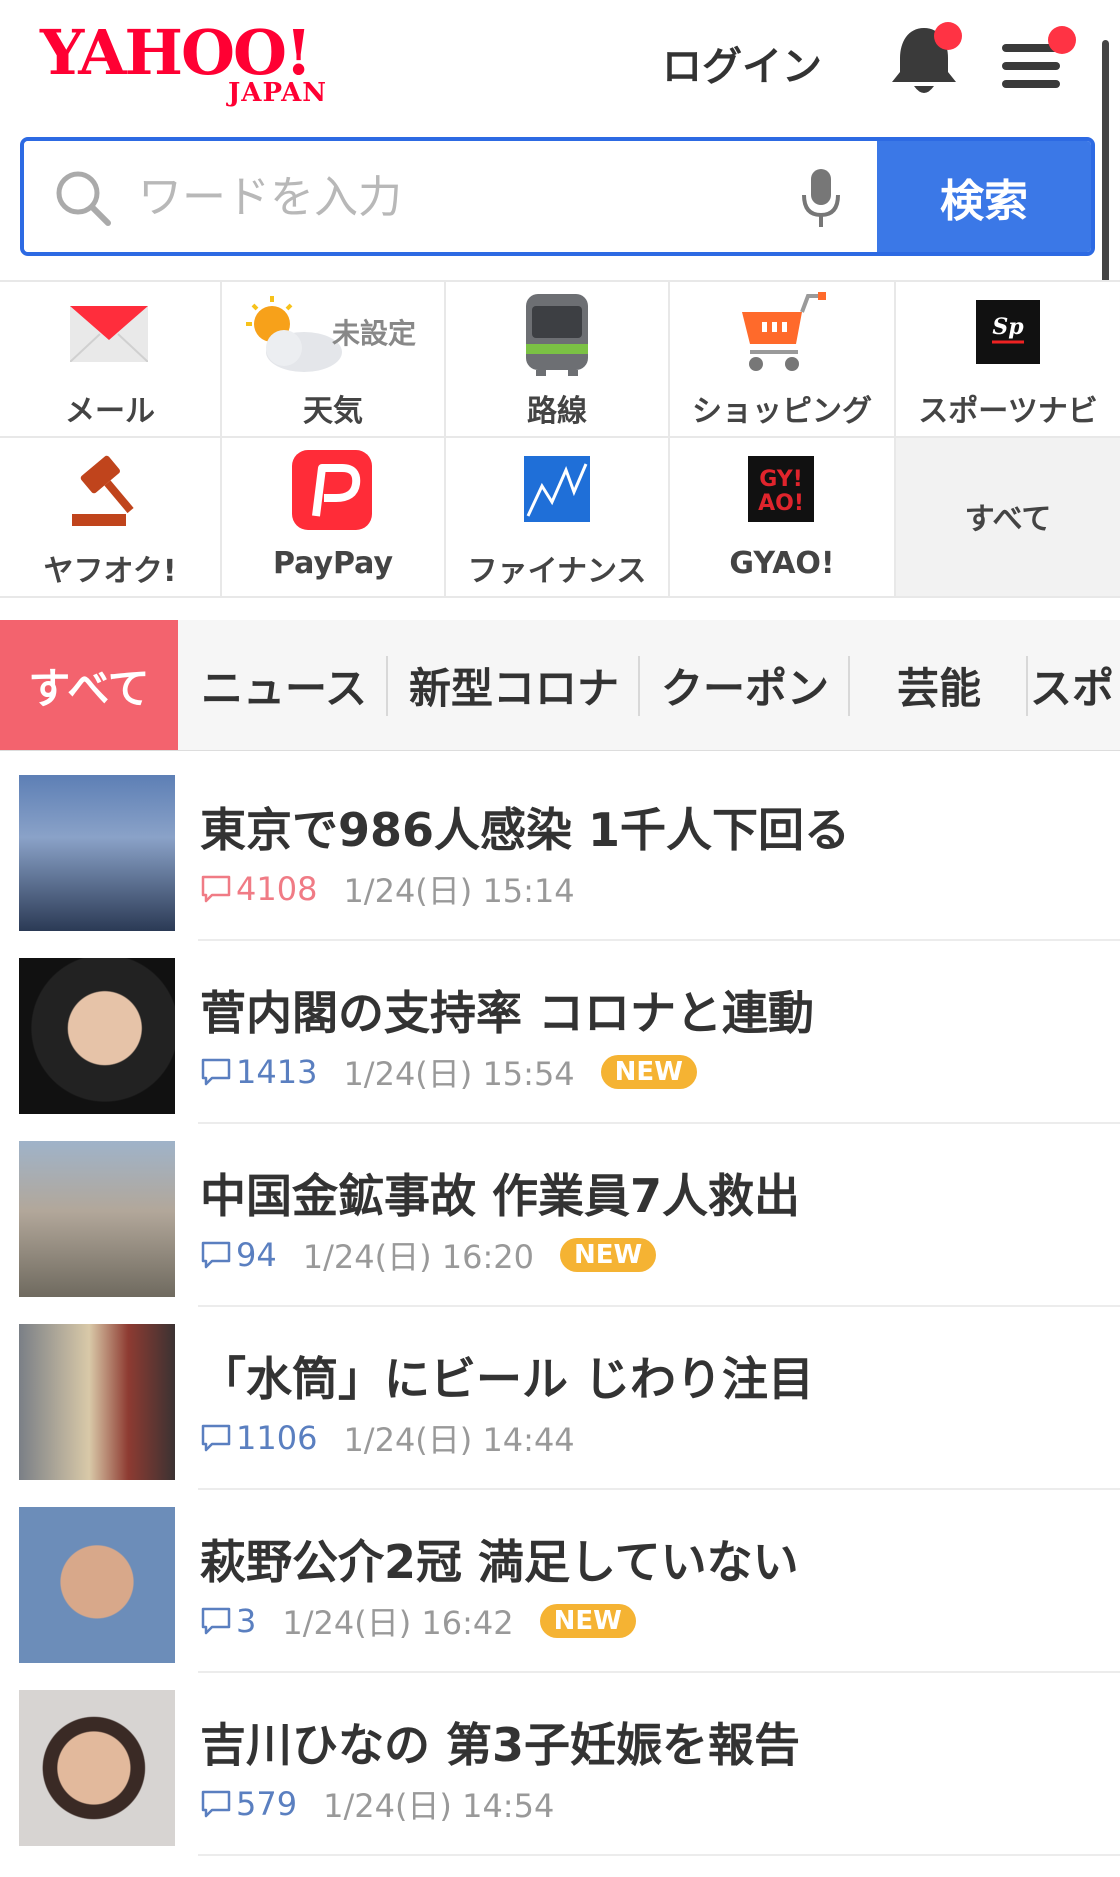  I want to click on comment-count: 4108, so click(277, 889).